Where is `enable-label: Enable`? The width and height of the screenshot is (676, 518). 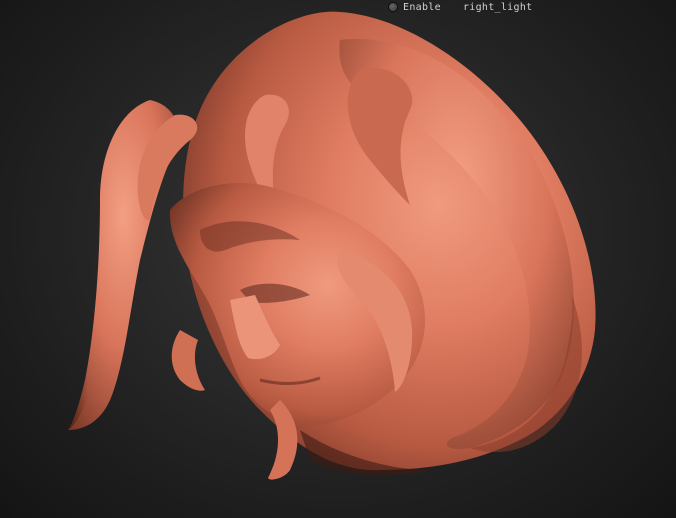 enable-label: Enable is located at coordinates (422, 7).